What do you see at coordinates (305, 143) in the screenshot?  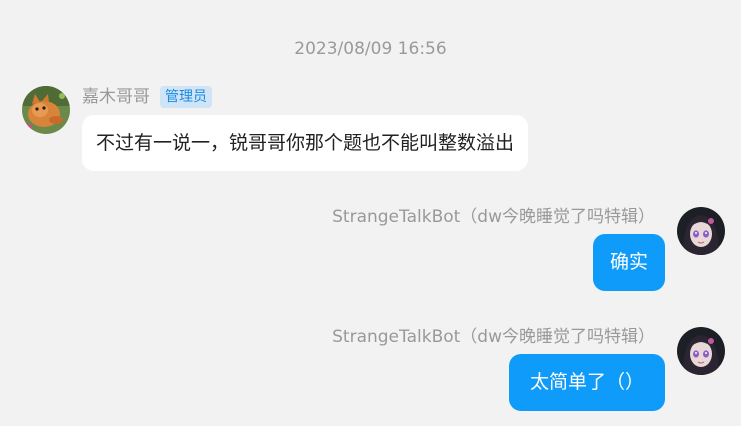 I see `message-bubble: 不过有一说一，锐哥哥你那个题也不能叫整数溢出` at bounding box center [305, 143].